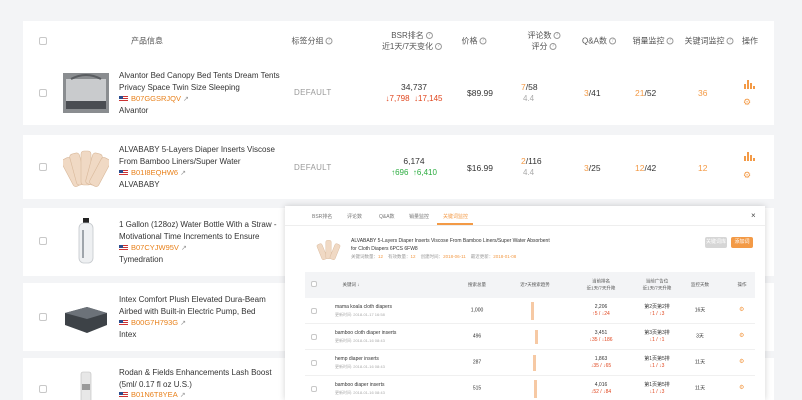 This screenshot has height=400, width=802. Describe the element at coordinates (351, 285) in the screenshot. I see `col-keyword: 关键词 ↓` at that location.